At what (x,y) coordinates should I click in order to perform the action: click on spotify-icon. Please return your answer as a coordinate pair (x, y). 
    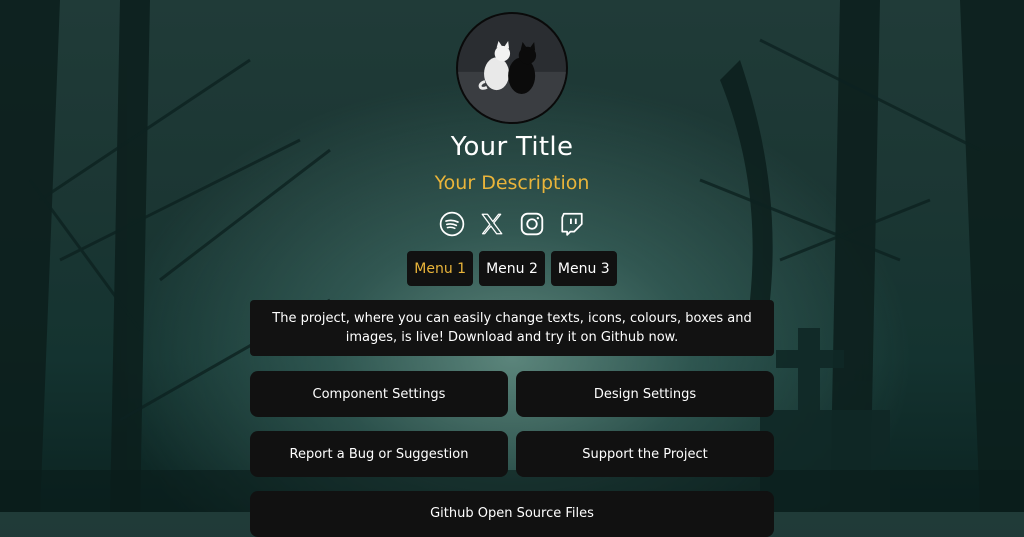
    Looking at the image, I should click on (452, 224).